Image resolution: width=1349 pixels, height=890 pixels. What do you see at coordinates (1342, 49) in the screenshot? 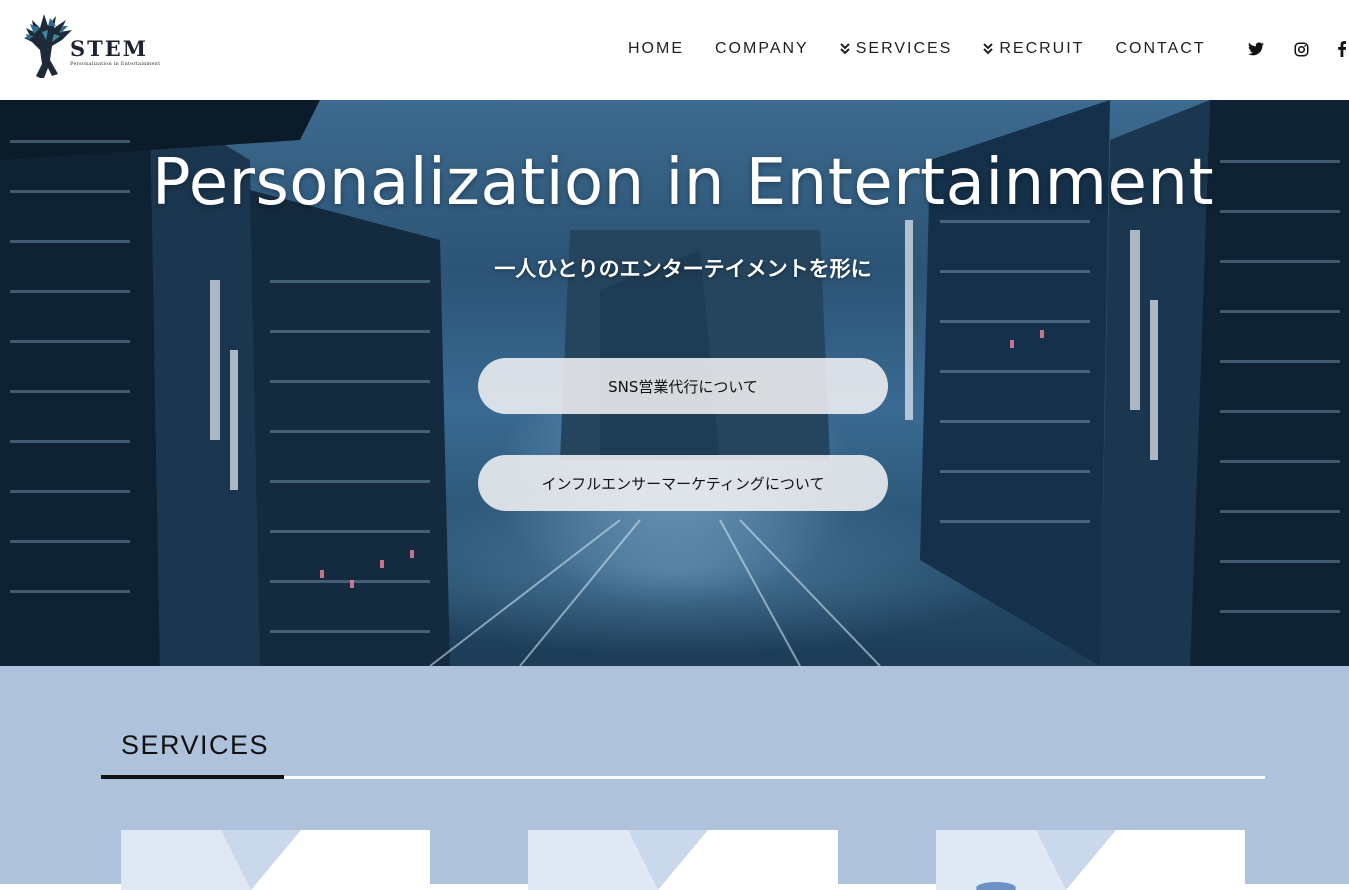
I see `facebook-icon` at bounding box center [1342, 49].